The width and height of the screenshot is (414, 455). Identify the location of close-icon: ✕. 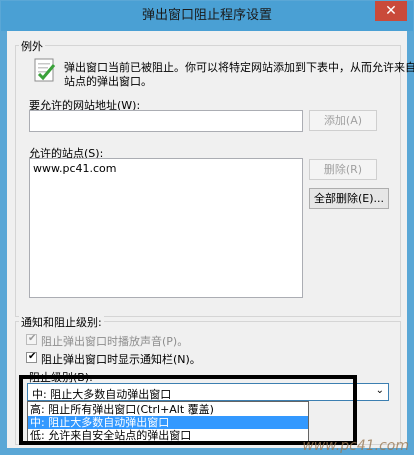
(391, 11).